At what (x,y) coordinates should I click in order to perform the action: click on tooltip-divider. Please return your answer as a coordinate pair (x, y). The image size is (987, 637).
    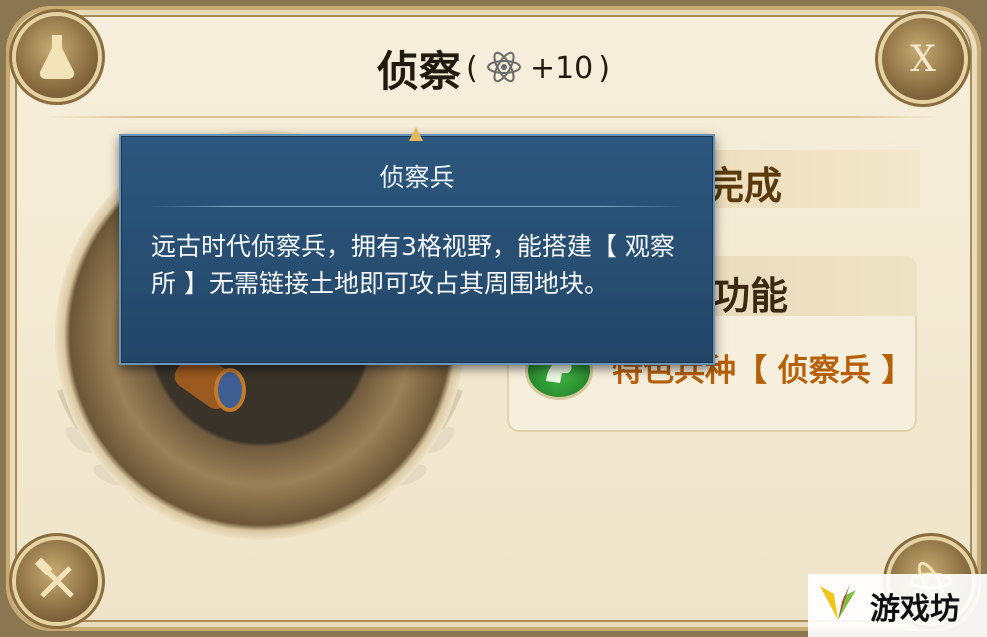
    Looking at the image, I should click on (417, 206).